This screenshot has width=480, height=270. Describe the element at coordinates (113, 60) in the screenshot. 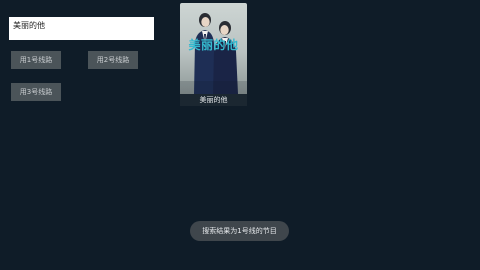

I see `line-2-button: 用2号线路` at that location.